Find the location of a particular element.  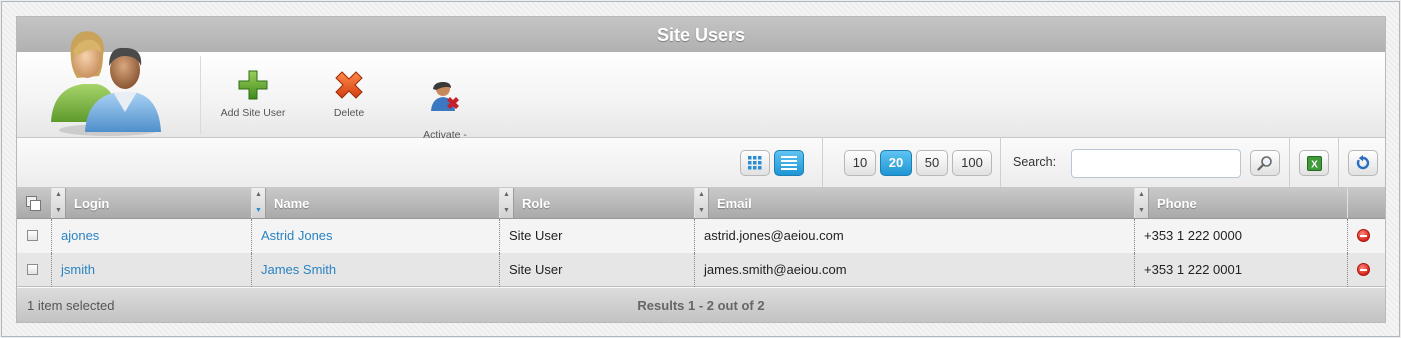

select-all-header is located at coordinates (34, 203).